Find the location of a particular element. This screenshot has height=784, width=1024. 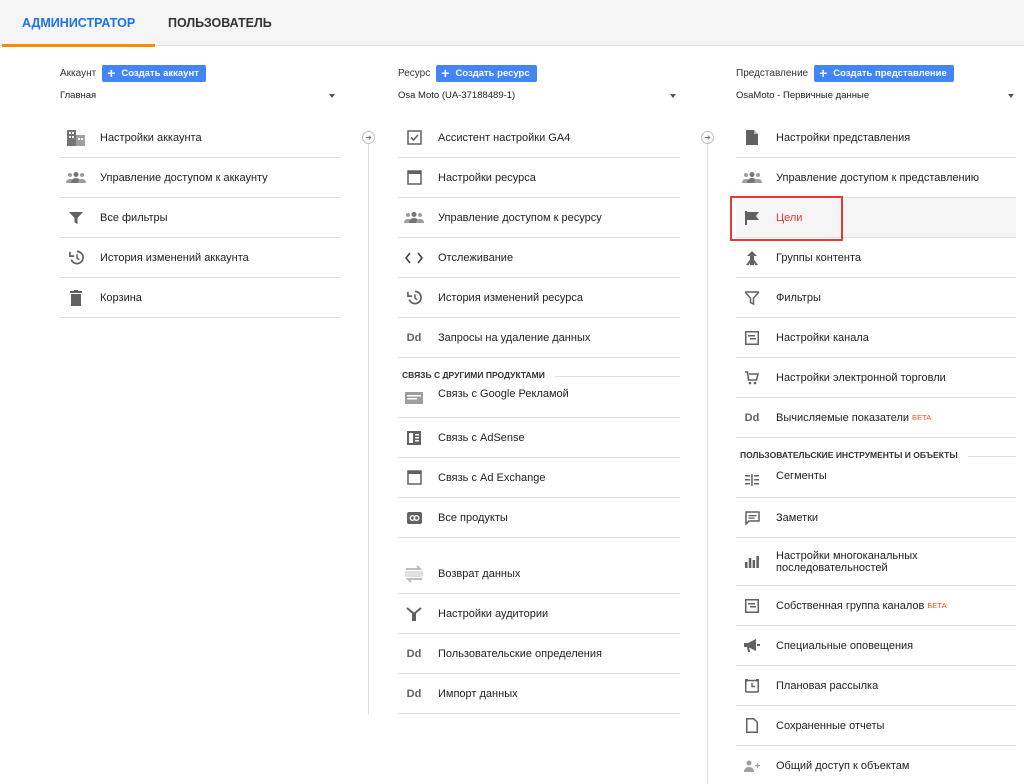

ga4-assistant-item: Ассистент настройки GA4 is located at coordinates (539, 138).